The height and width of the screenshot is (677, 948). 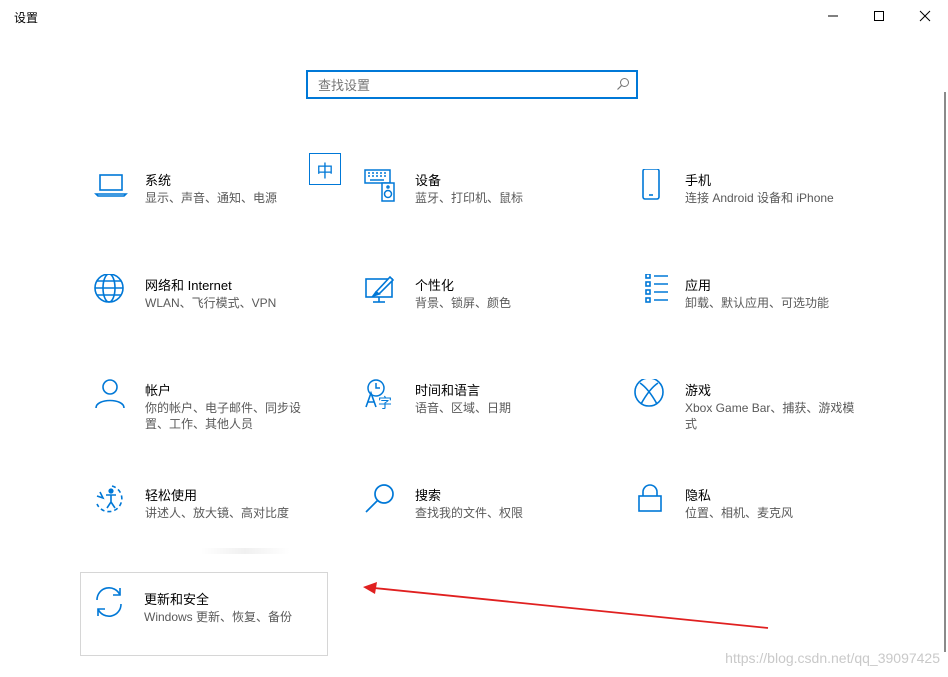 What do you see at coordinates (832, 658) in the screenshot?
I see `watermark: https://blog.csdn.net/qq_39097425` at bounding box center [832, 658].